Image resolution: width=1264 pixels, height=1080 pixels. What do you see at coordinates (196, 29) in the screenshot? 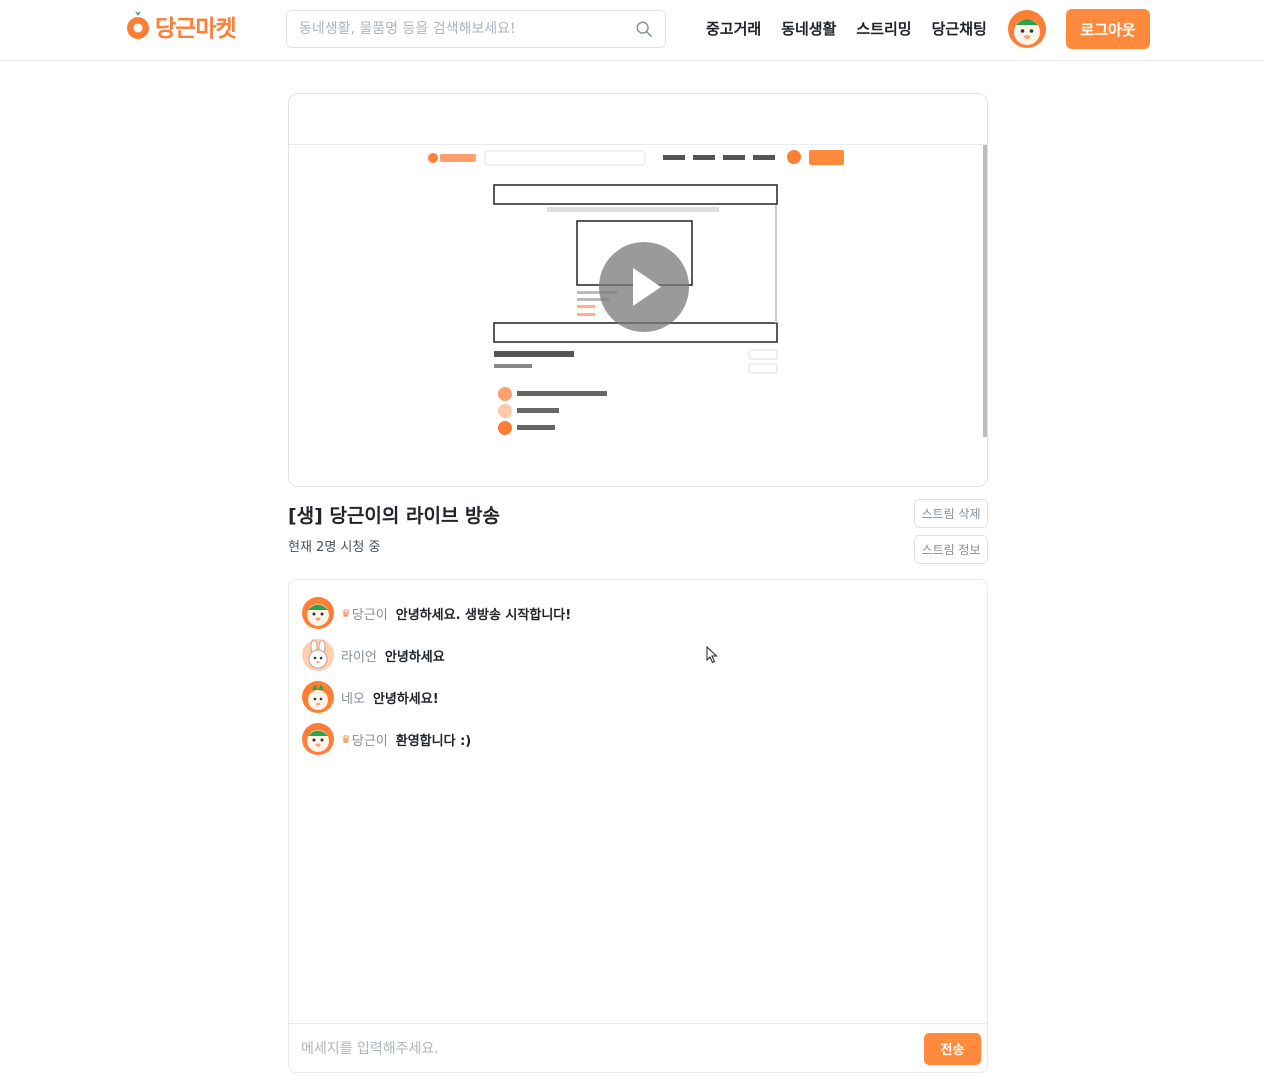
I see `logo-text: 당근마켓` at bounding box center [196, 29].